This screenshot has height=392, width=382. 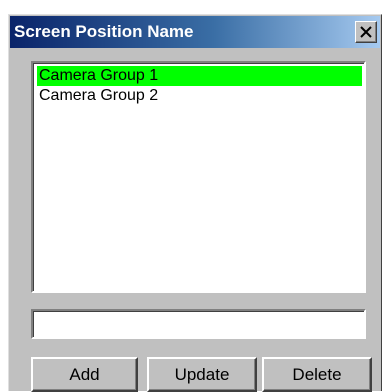 I want to click on add-button: Add, so click(x=84, y=374).